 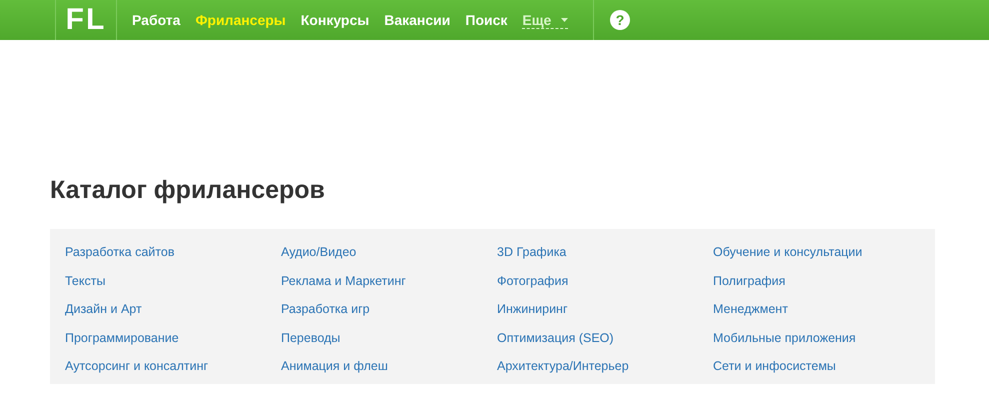 What do you see at coordinates (389, 308) in the screenshot?
I see `category-link: Разработка игр` at bounding box center [389, 308].